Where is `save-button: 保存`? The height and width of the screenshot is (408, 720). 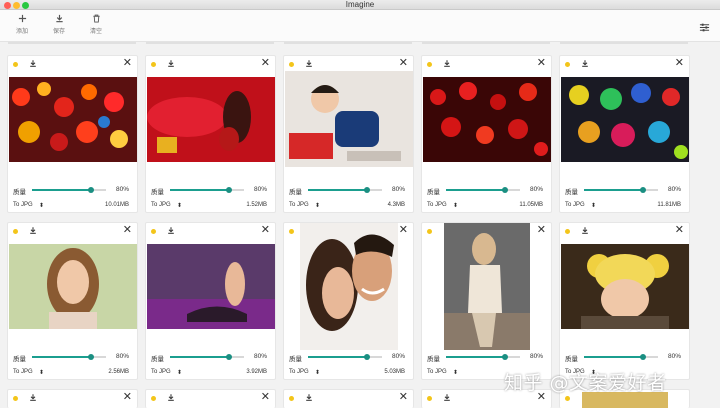
save-button: 保存 is located at coordinates (59, 24).